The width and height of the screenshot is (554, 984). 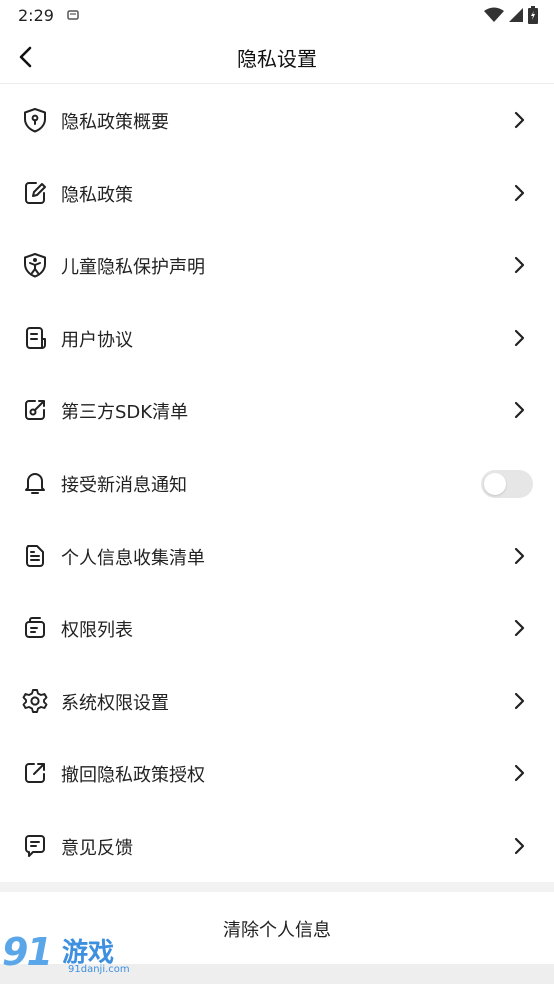 What do you see at coordinates (97, 195) in the screenshot?
I see `menu-item-label: 隐私政策` at bounding box center [97, 195].